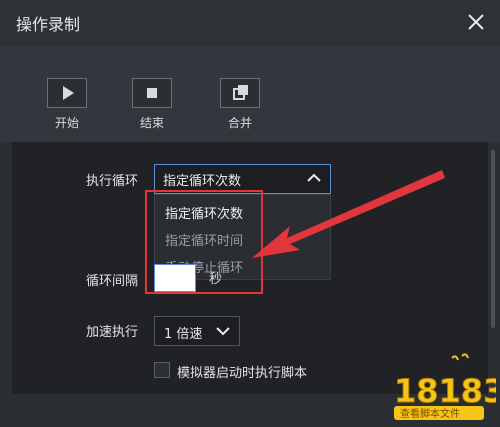 The image size is (500, 427). I want to click on brand-watermark-logo: 18183 查看脚本文件, so click(446, 387).